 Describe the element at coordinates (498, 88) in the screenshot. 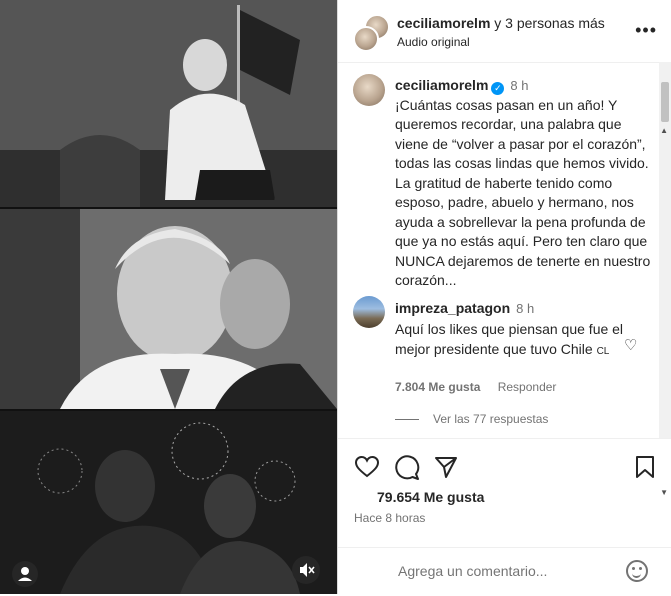

I see `verified-badge-icon: ✓` at that location.